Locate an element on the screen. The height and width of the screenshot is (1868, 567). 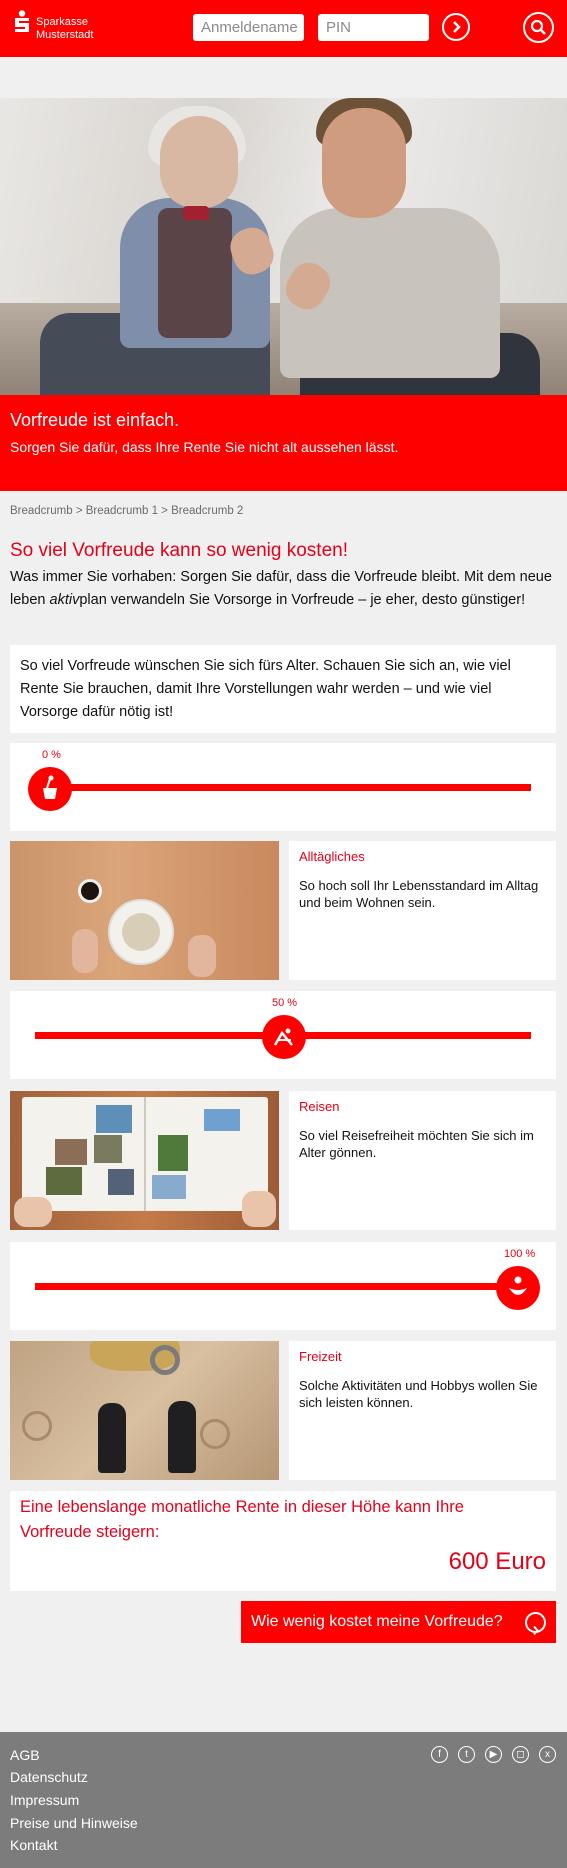
instagram-icon: ◻ is located at coordinates (520, 1754).